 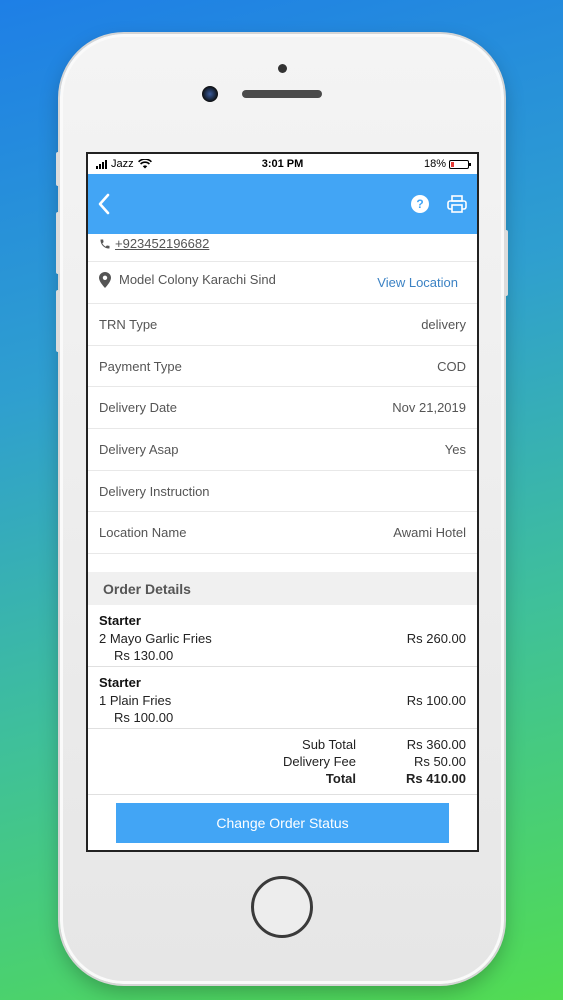 I want to click on address-group: Model Colony Karachi Sind, so click(x=187, y=279).